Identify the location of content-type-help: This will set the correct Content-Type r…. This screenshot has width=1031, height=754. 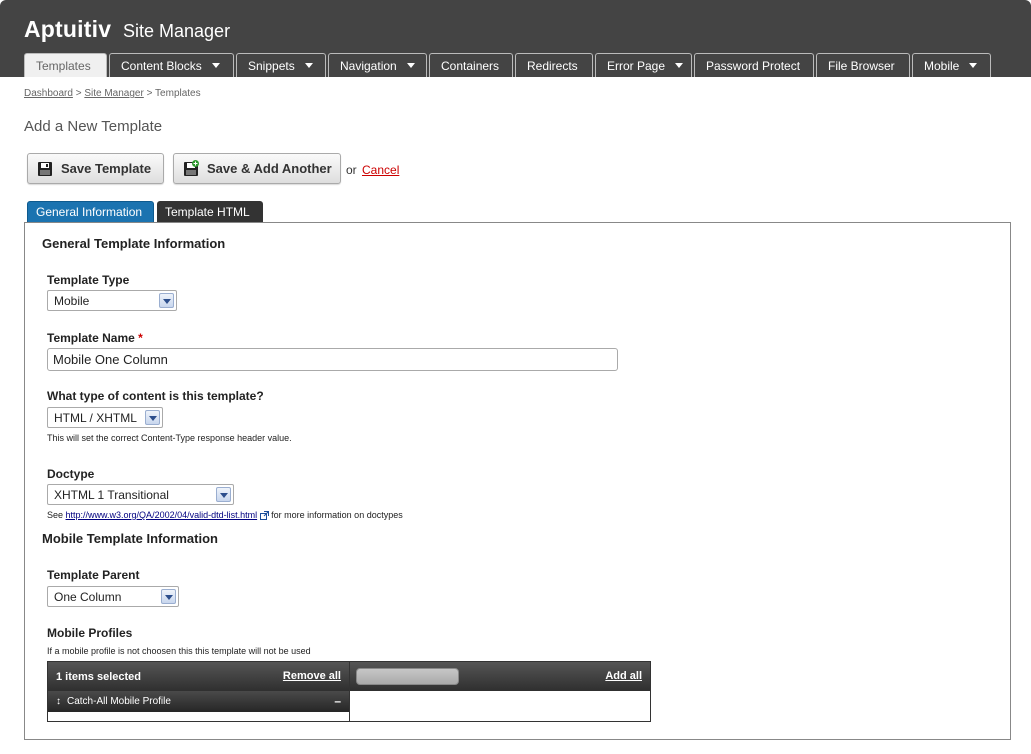
(169, 438).